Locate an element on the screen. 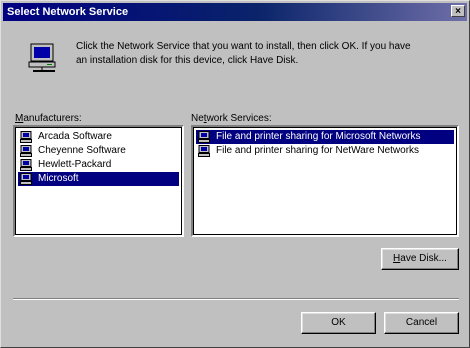  network-services-label: Network Services: is located at coordinates (231, 118).